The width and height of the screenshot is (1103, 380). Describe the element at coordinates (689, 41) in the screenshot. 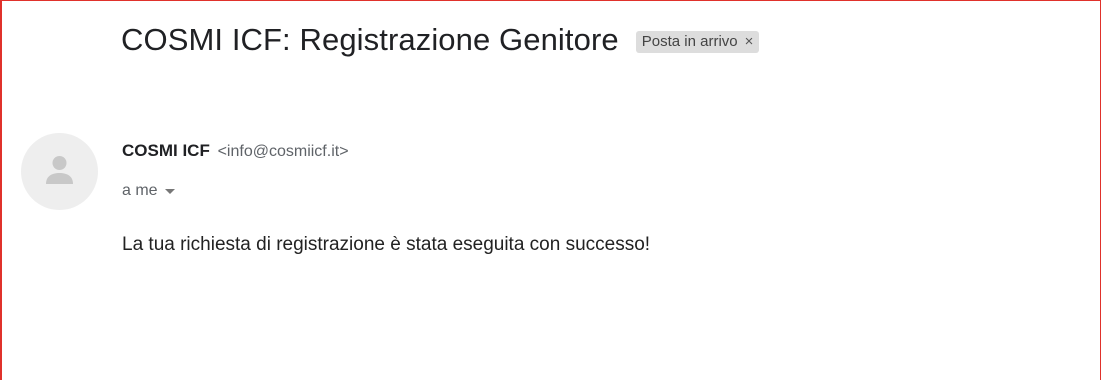

I see `inbox-label-text: Posta in arrivo` at that location.